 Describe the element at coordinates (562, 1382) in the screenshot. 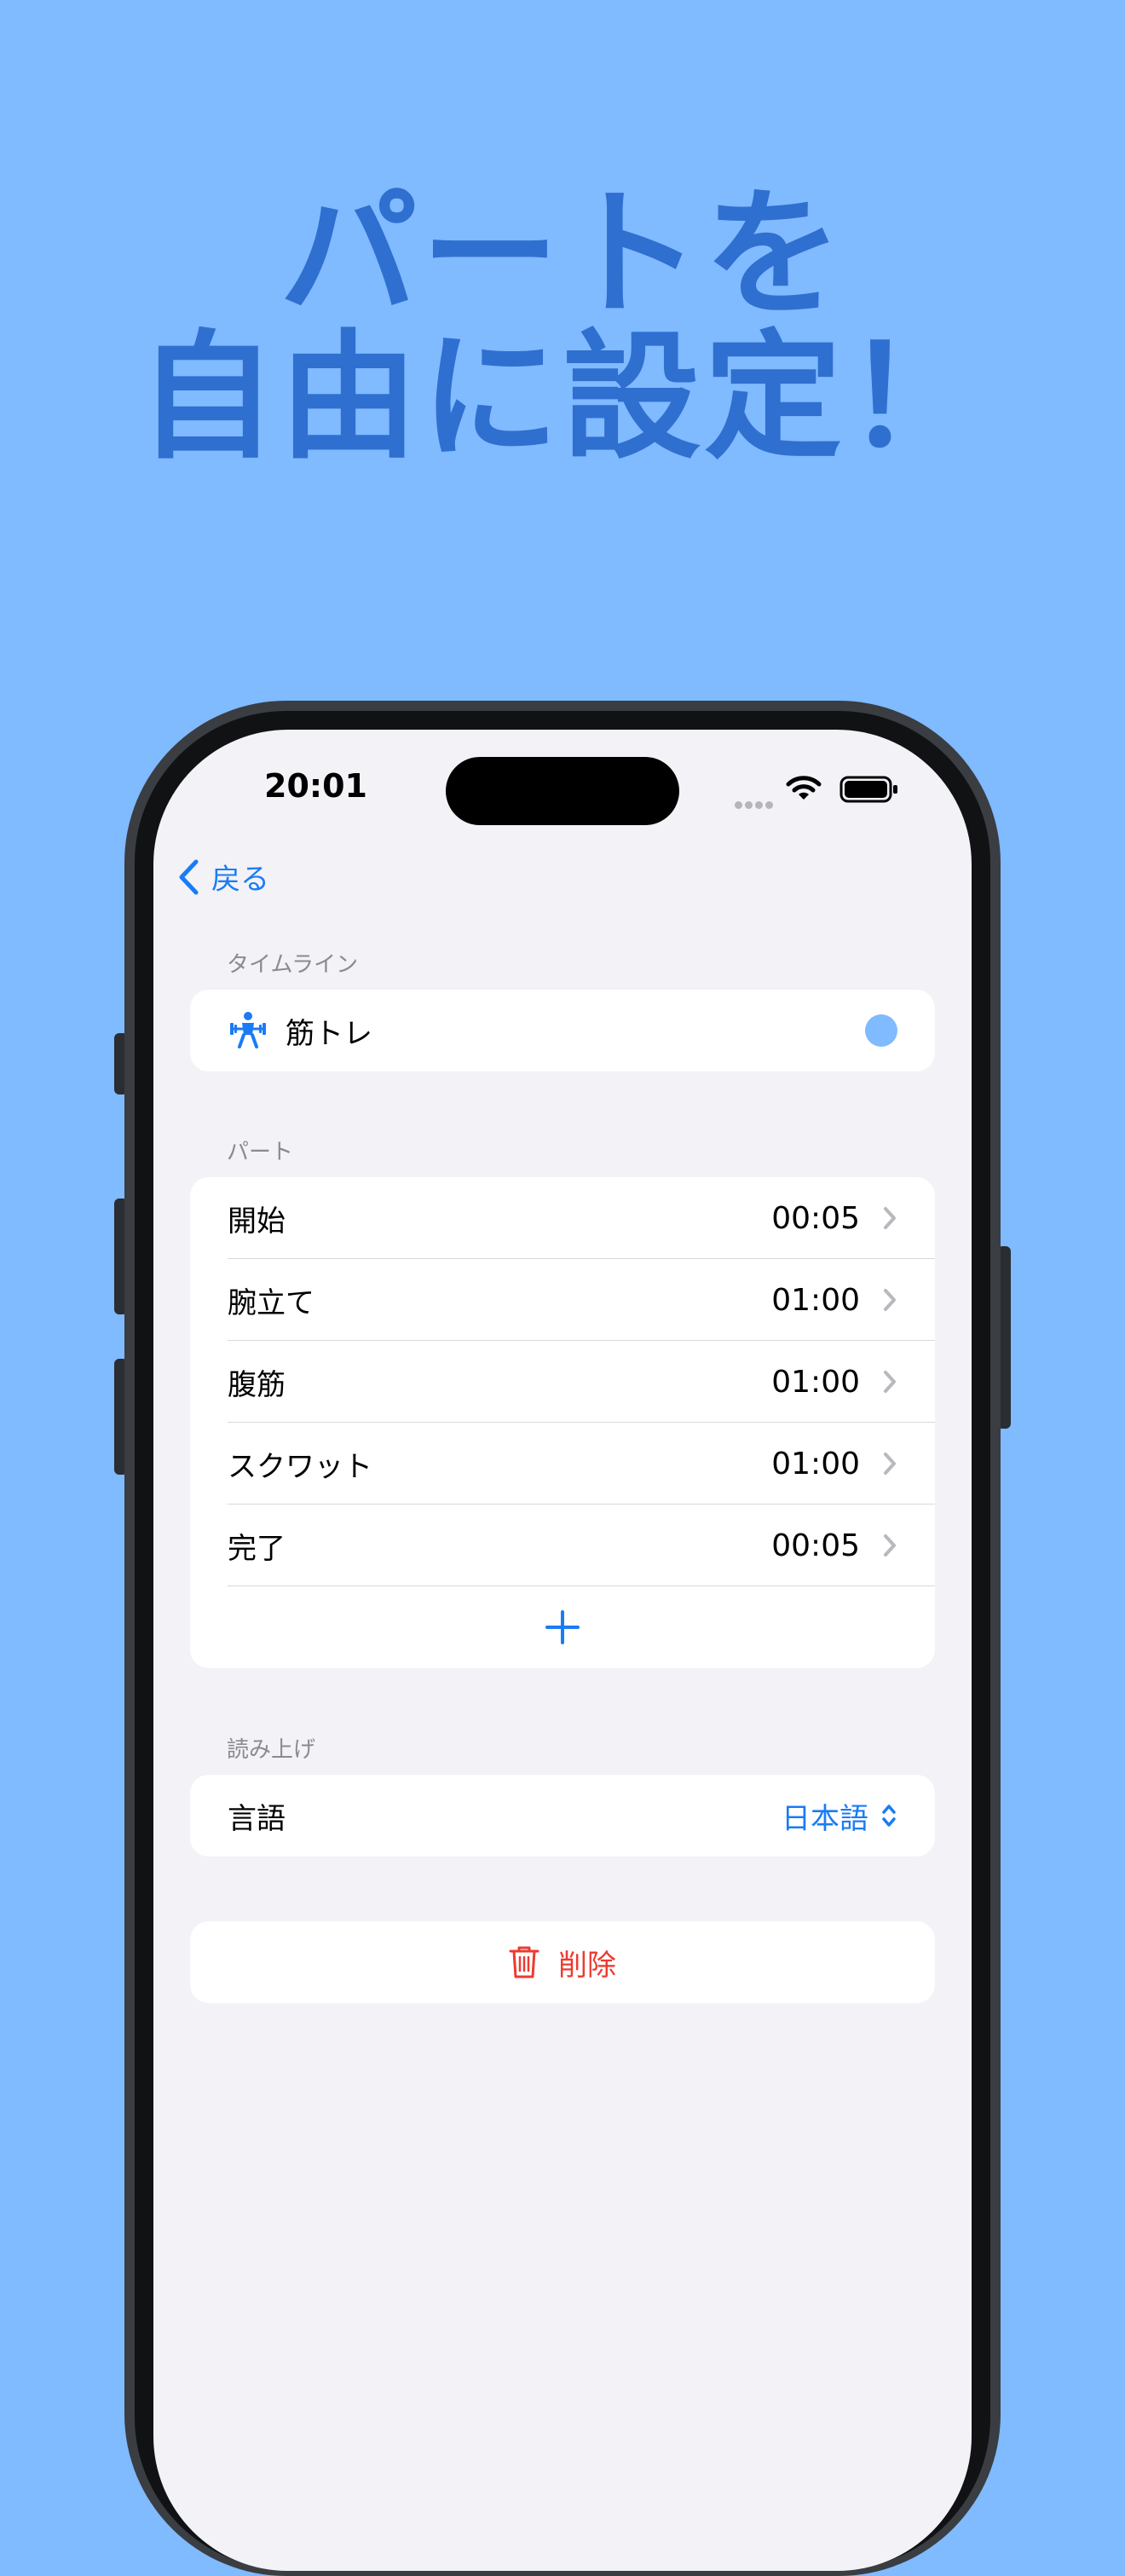

I see `part-row-situps: 腹筋 01:00` at that location.